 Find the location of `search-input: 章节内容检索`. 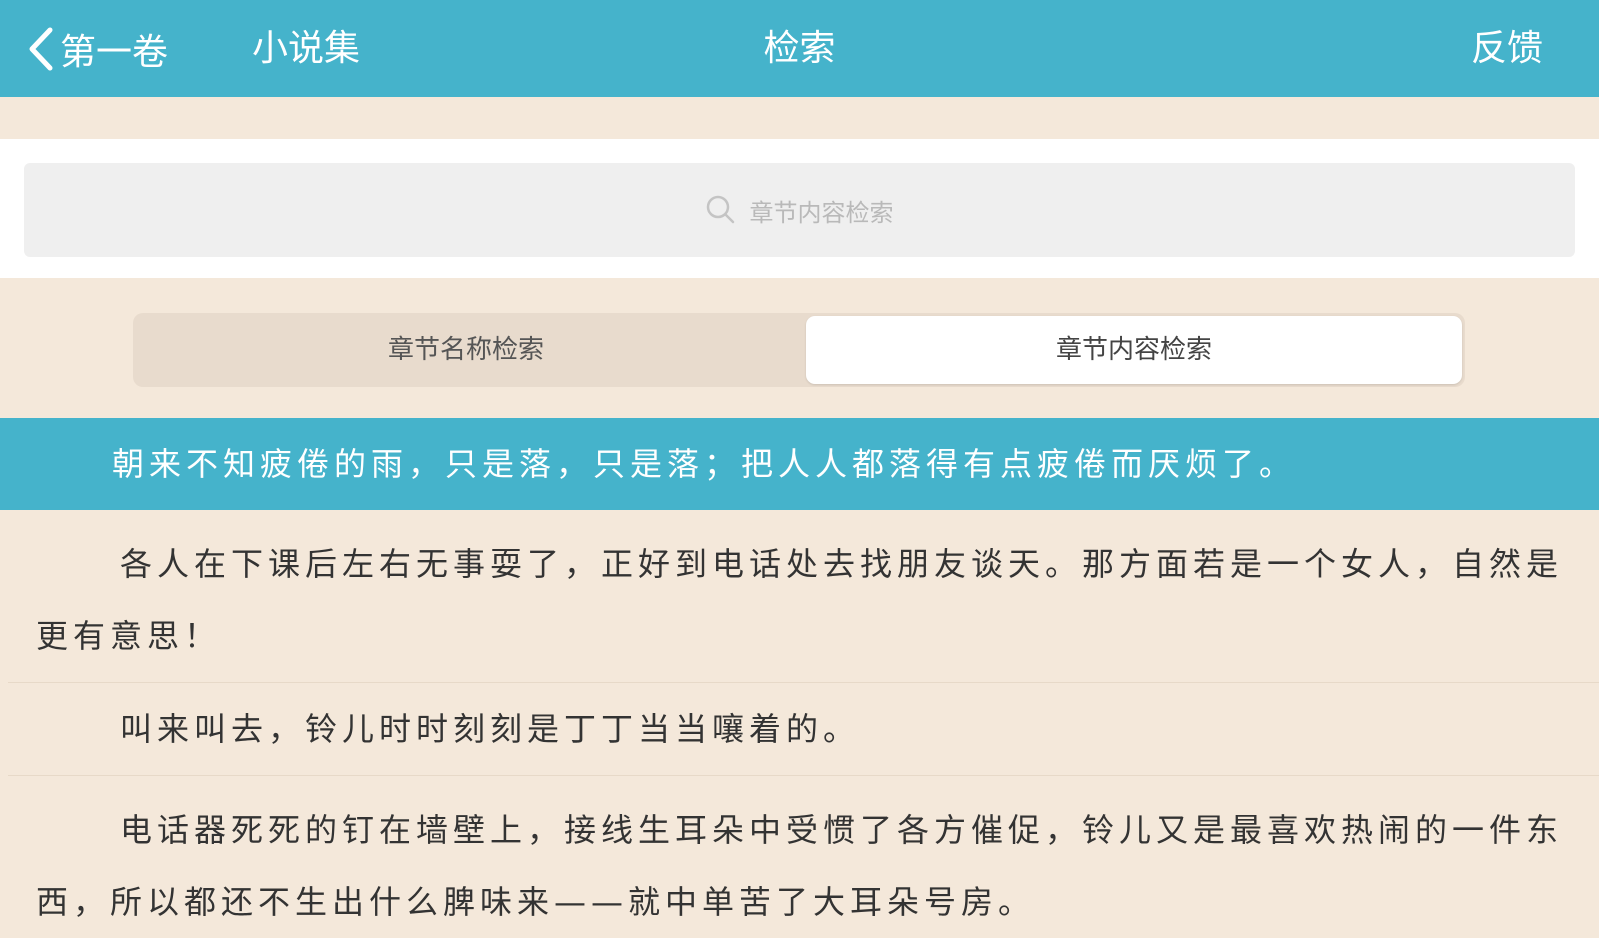

search-input: 章节内容检索 is located at coordinates (799, 210).